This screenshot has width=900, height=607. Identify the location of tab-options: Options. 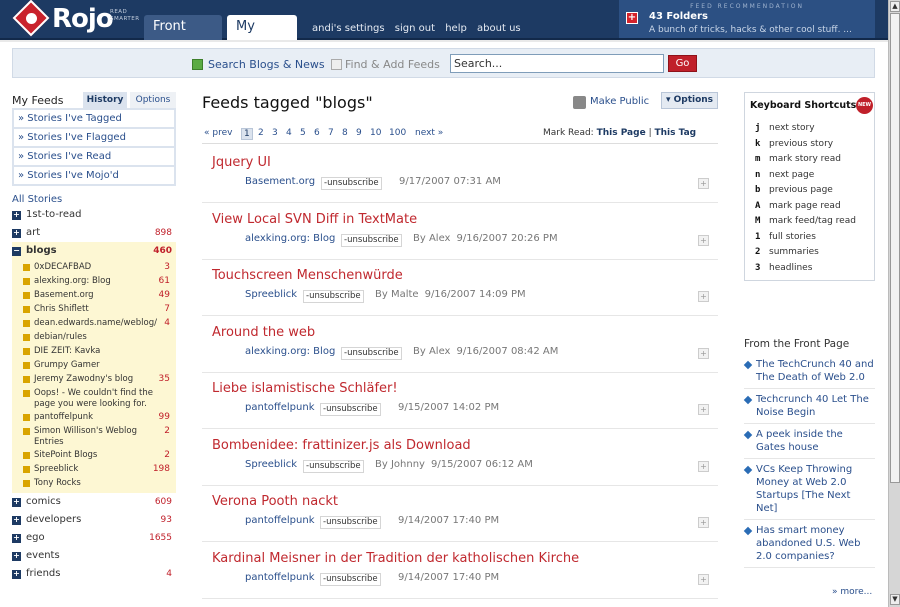
(153, 100).